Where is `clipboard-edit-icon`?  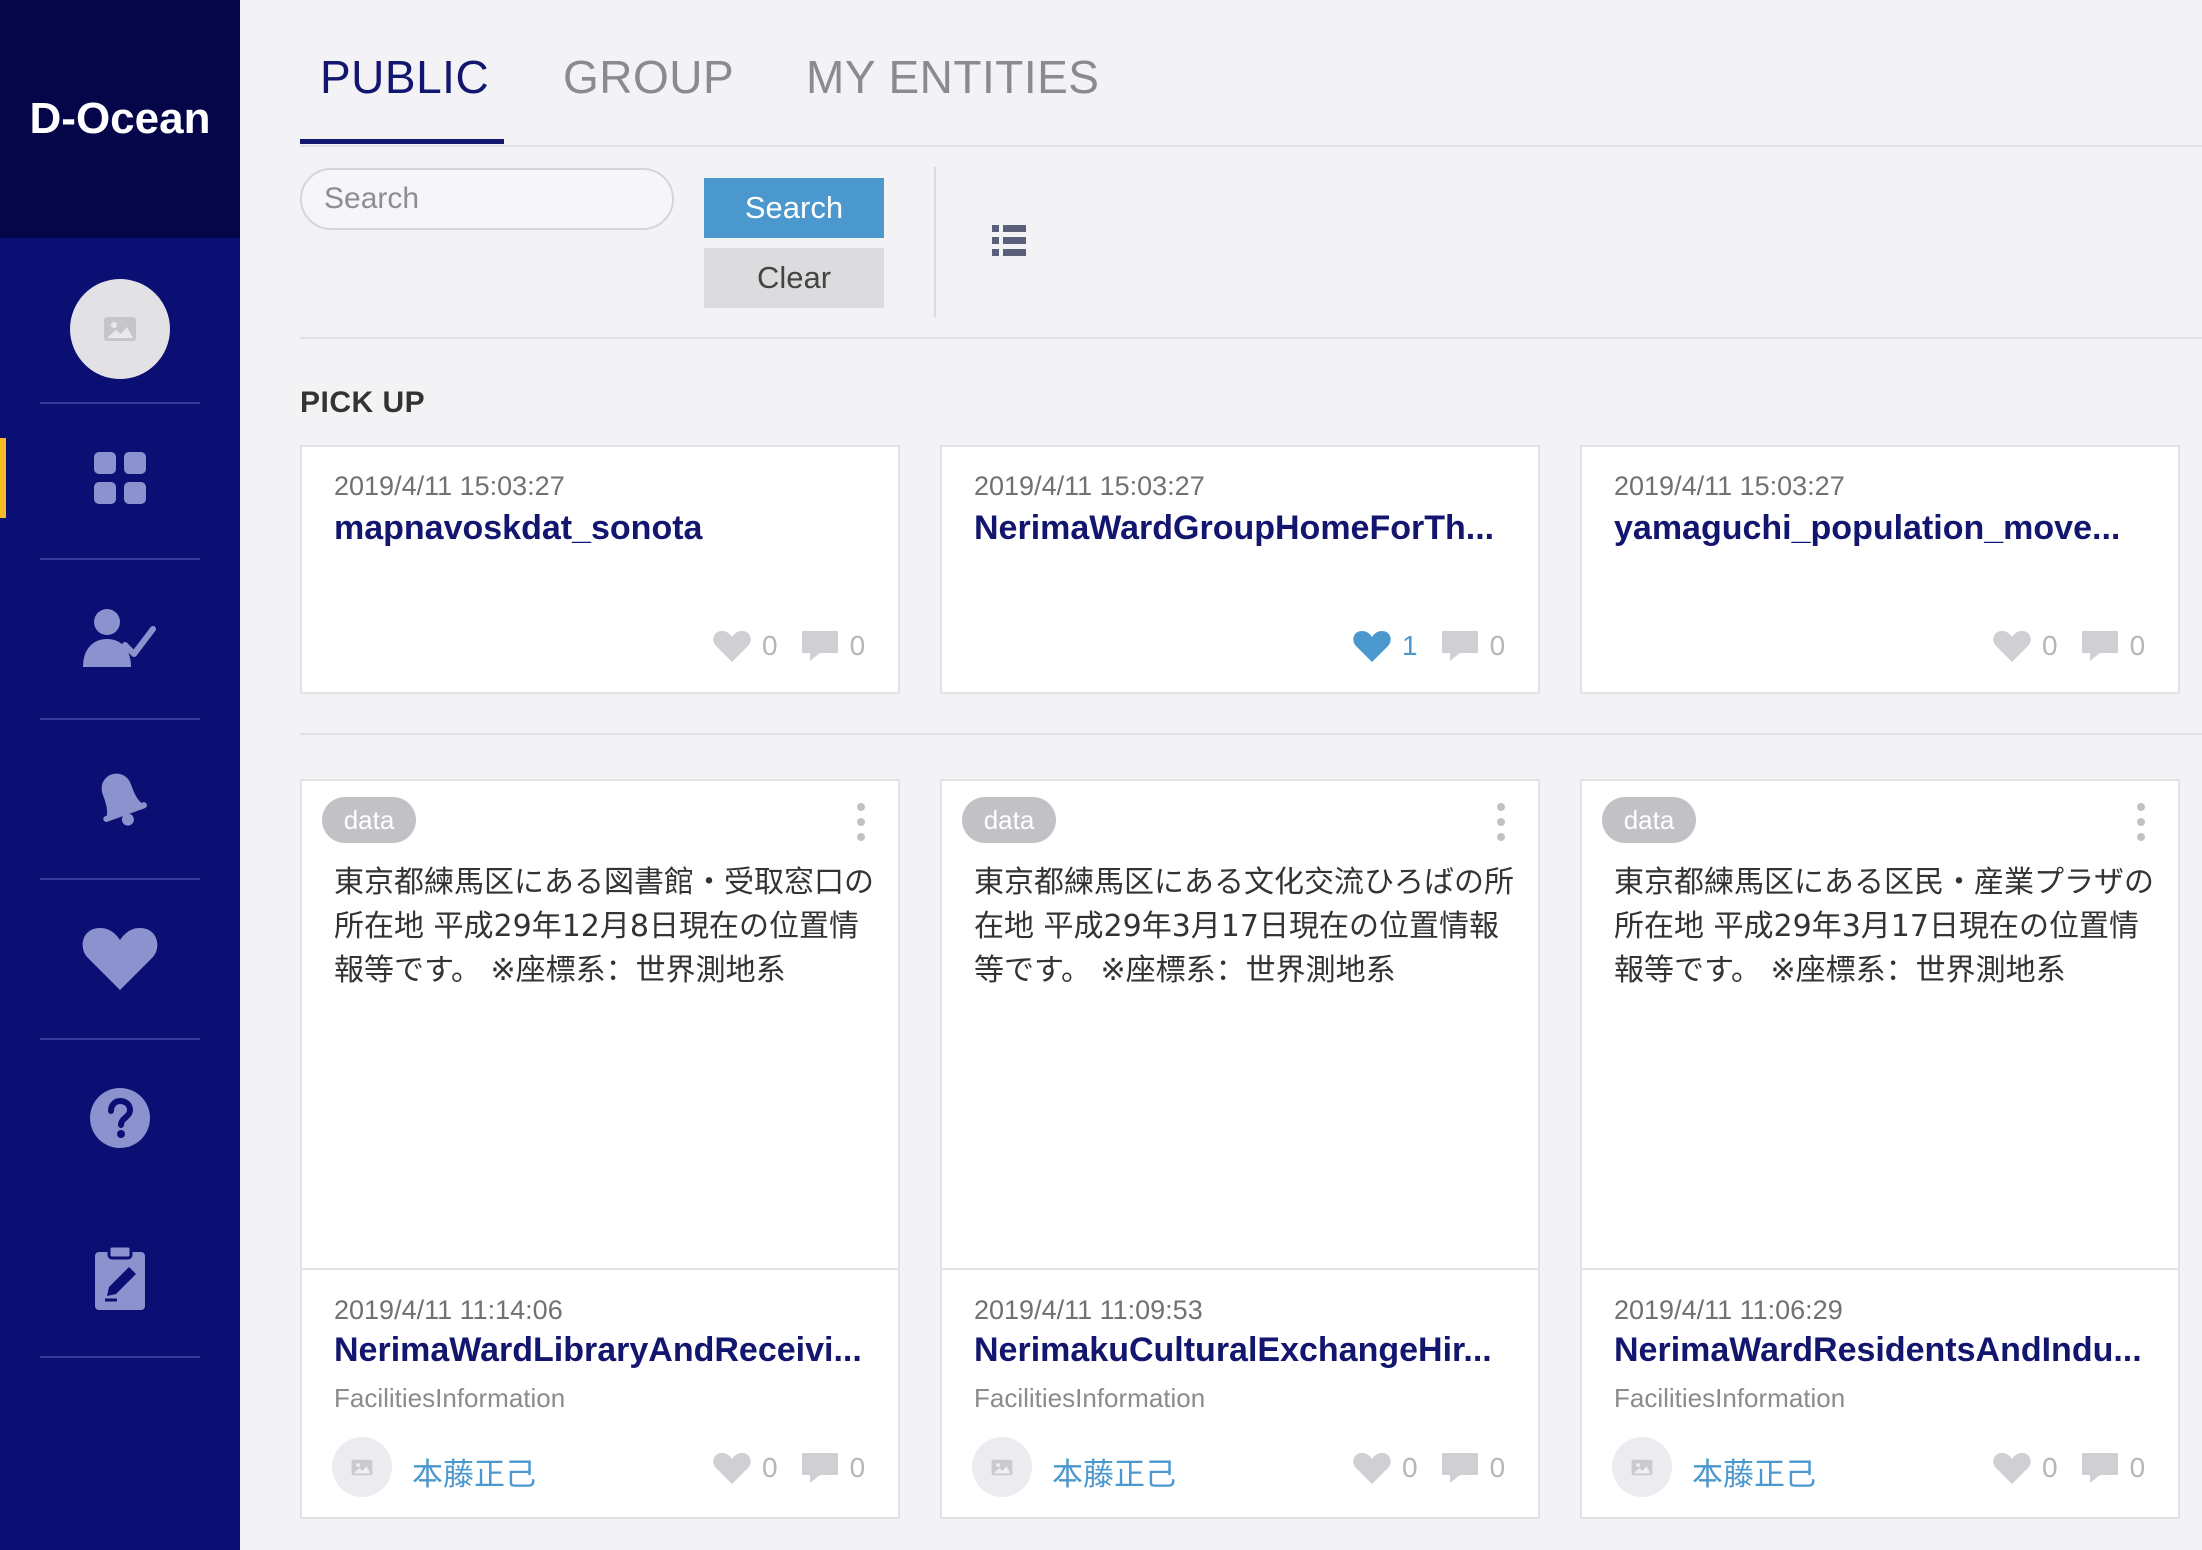 clipboard-edit-icon is located at coordinates (120, 1277).